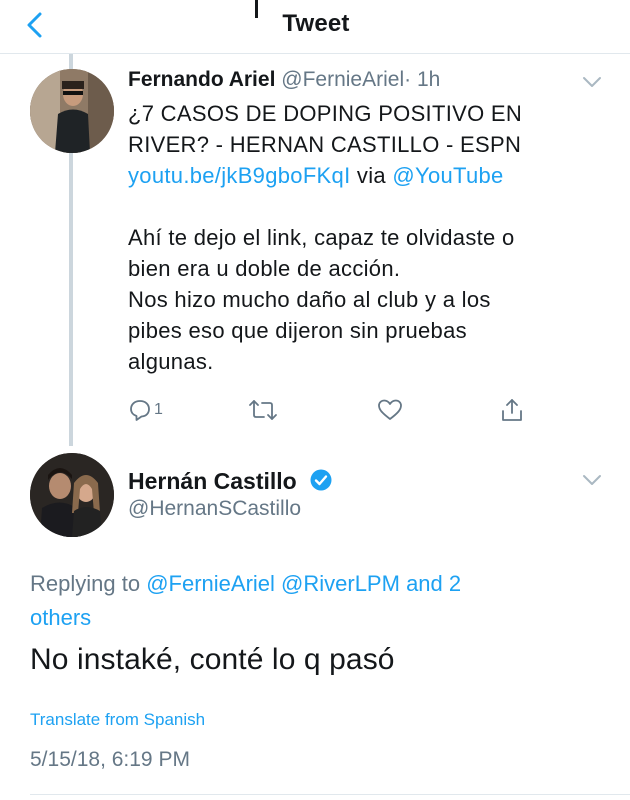  I want to click on tweet-body-line: pibes eso que dijeron sin pruebas, so click(297, 330).